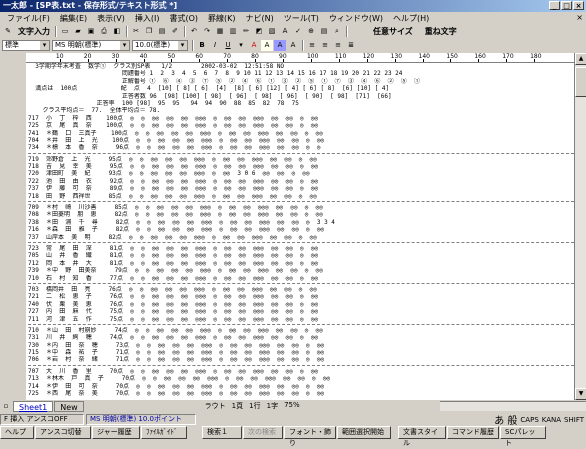  What do you see at coordinates (523, 436) in the screenshot?
I see `fkey-sc-palette: SCパレット` at bounding box center [523, 436].